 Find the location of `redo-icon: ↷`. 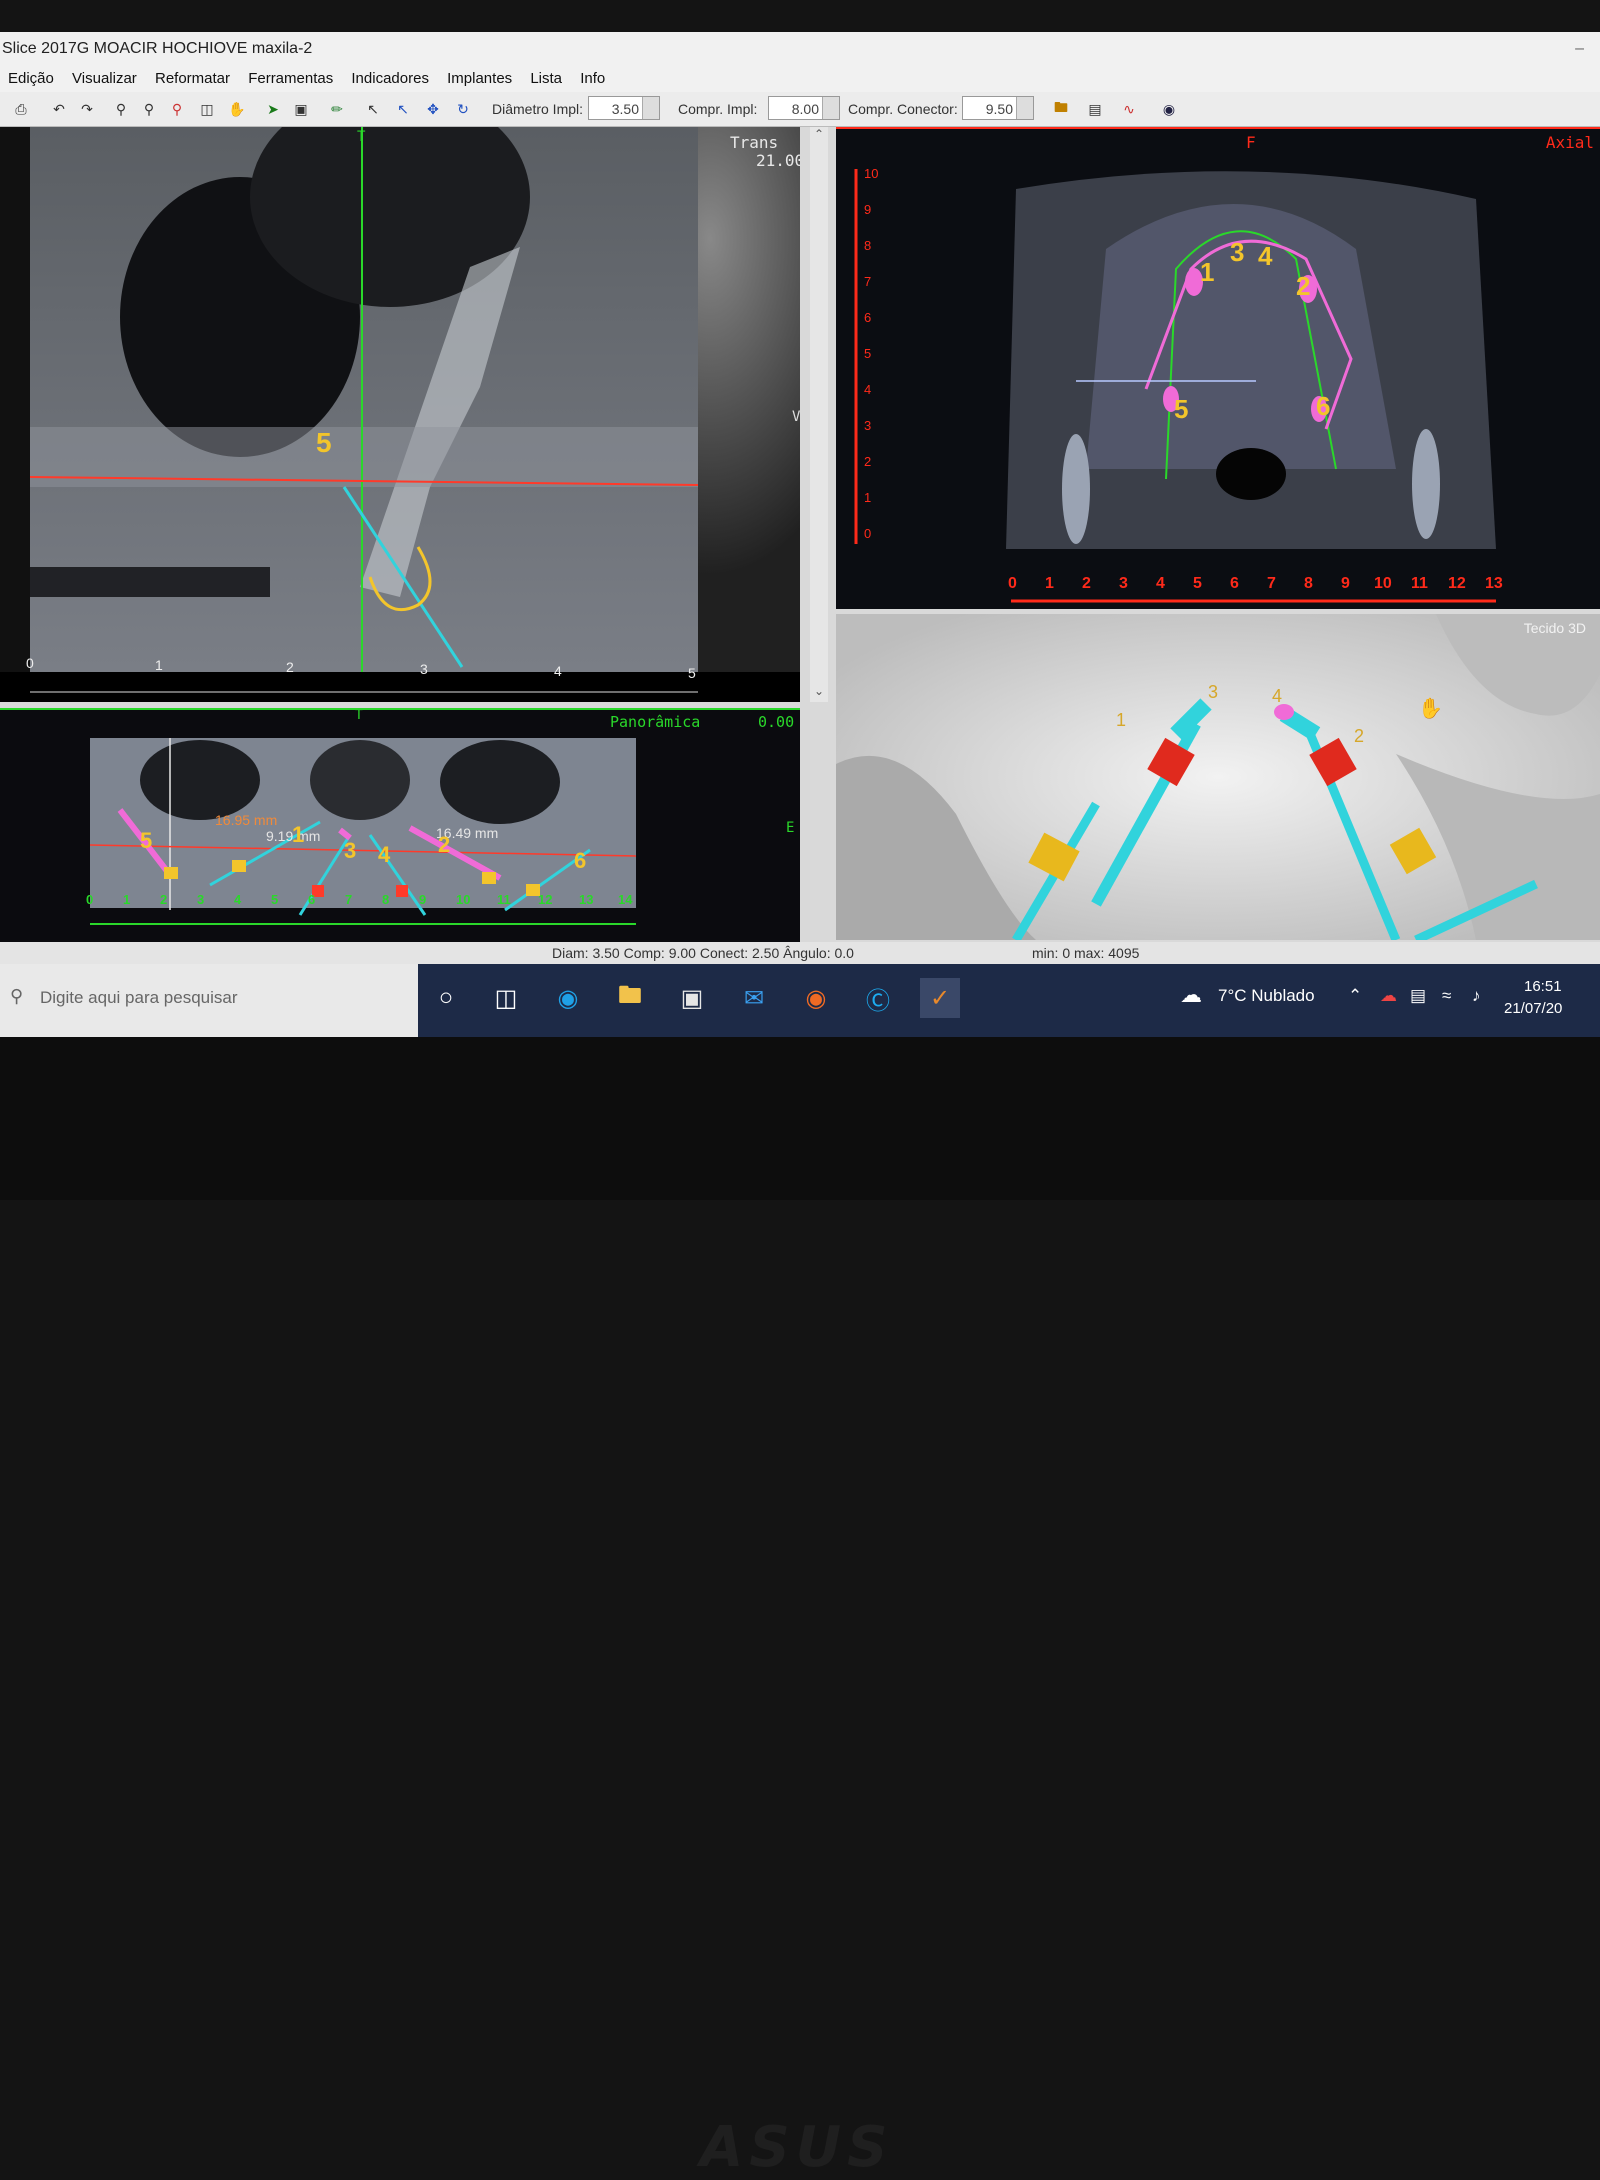

redo-icon: ↷ is located at coordinates (87, 109).